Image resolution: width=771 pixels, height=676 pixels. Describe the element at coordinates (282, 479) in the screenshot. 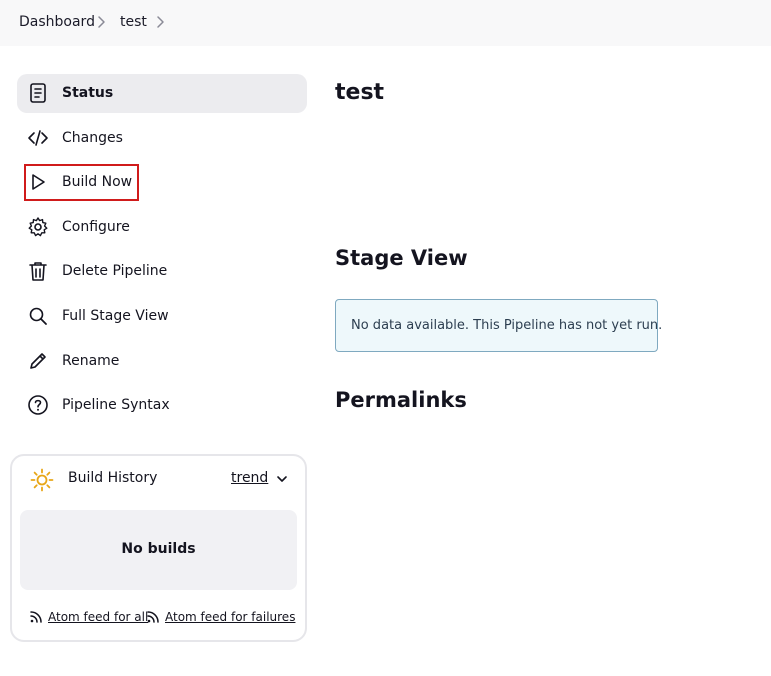

I see `chevron-down-icon` at that location.